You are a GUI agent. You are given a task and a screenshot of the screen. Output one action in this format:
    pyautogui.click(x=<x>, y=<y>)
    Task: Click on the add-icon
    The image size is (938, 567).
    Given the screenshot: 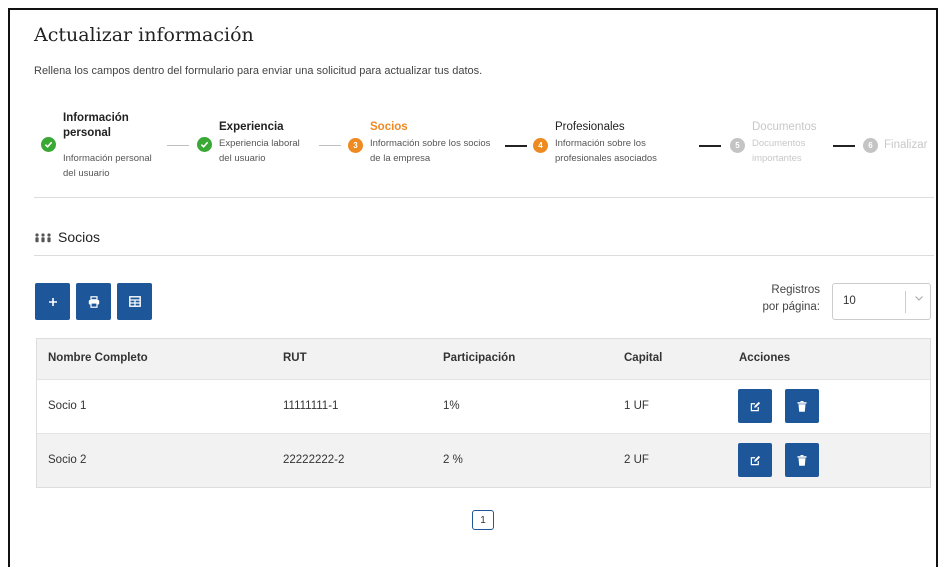 What is the action you would take?
    pyautogui.click(x=52, y=301)
    